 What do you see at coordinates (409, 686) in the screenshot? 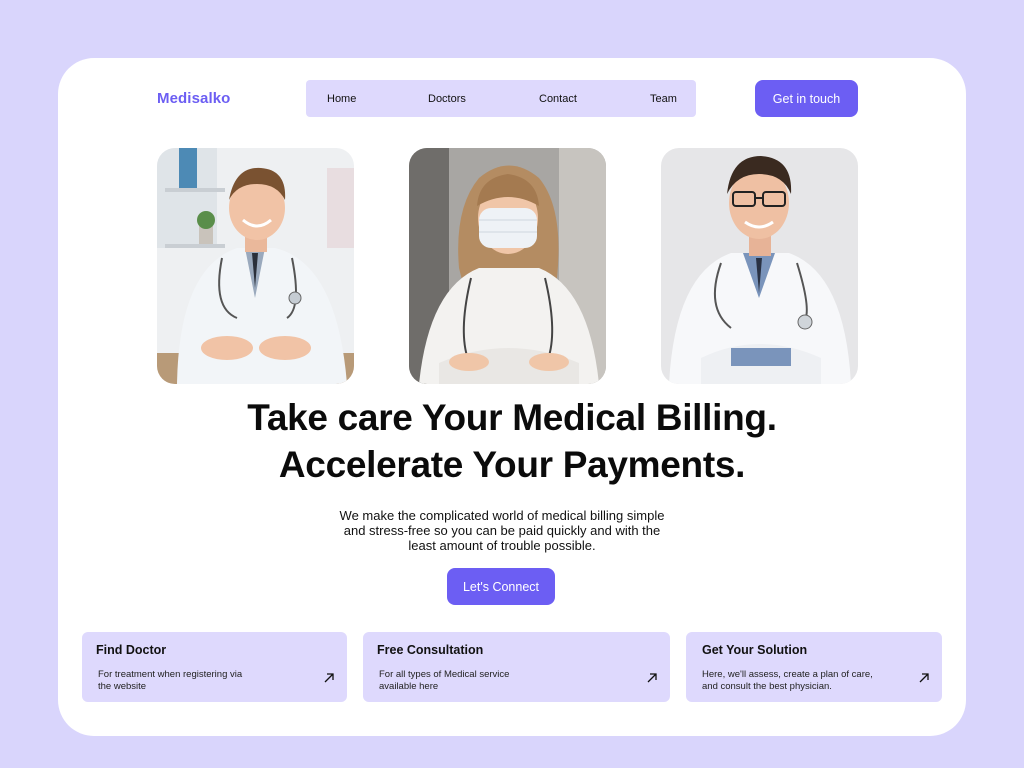
I see `feature-description-line: available here` at bounding box center [409, 686].